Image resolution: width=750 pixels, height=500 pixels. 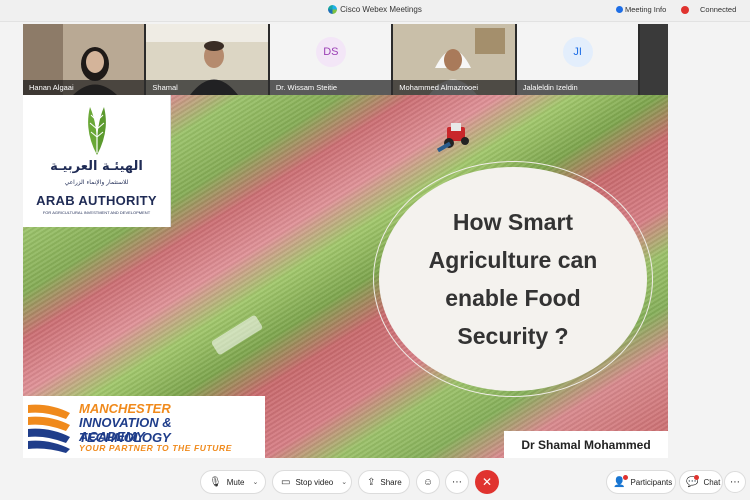 I want to click on arab-authority-arabic-subtitle: للاستثمار والإنماء الزراعي, so click(x=96, y=182).